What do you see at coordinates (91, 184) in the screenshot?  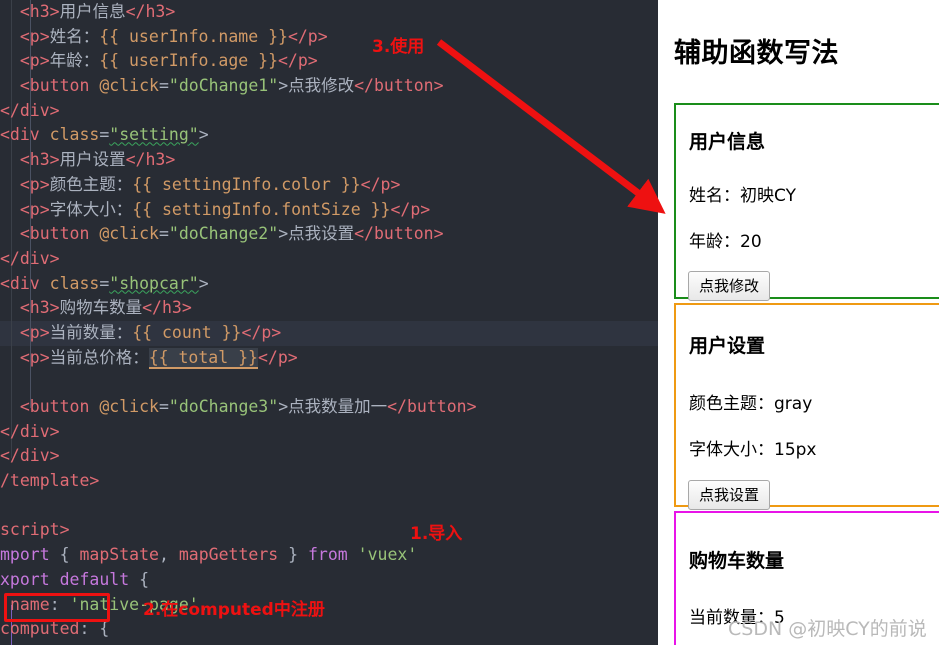 I see `code-token: 颜色主题：` at bounding box center [91, 184].